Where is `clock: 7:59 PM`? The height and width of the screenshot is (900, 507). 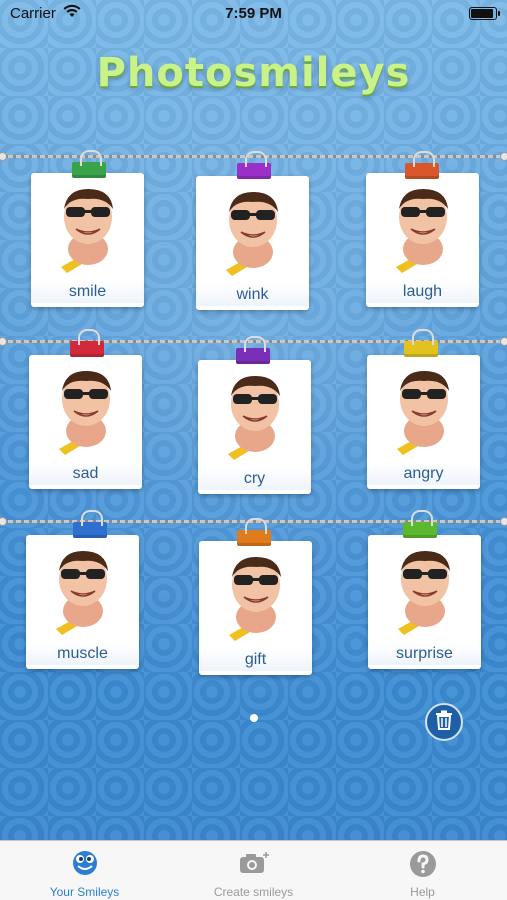 clock: 7:59 PM is located at coordinates (253, 13).